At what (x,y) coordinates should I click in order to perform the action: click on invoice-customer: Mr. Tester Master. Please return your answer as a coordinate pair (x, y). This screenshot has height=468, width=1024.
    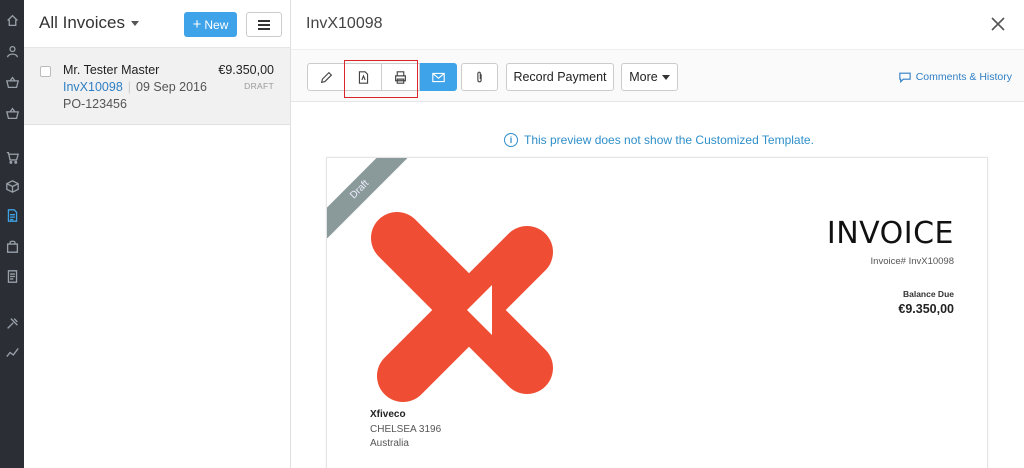
    Looking at the image, I should click on (111, 70).